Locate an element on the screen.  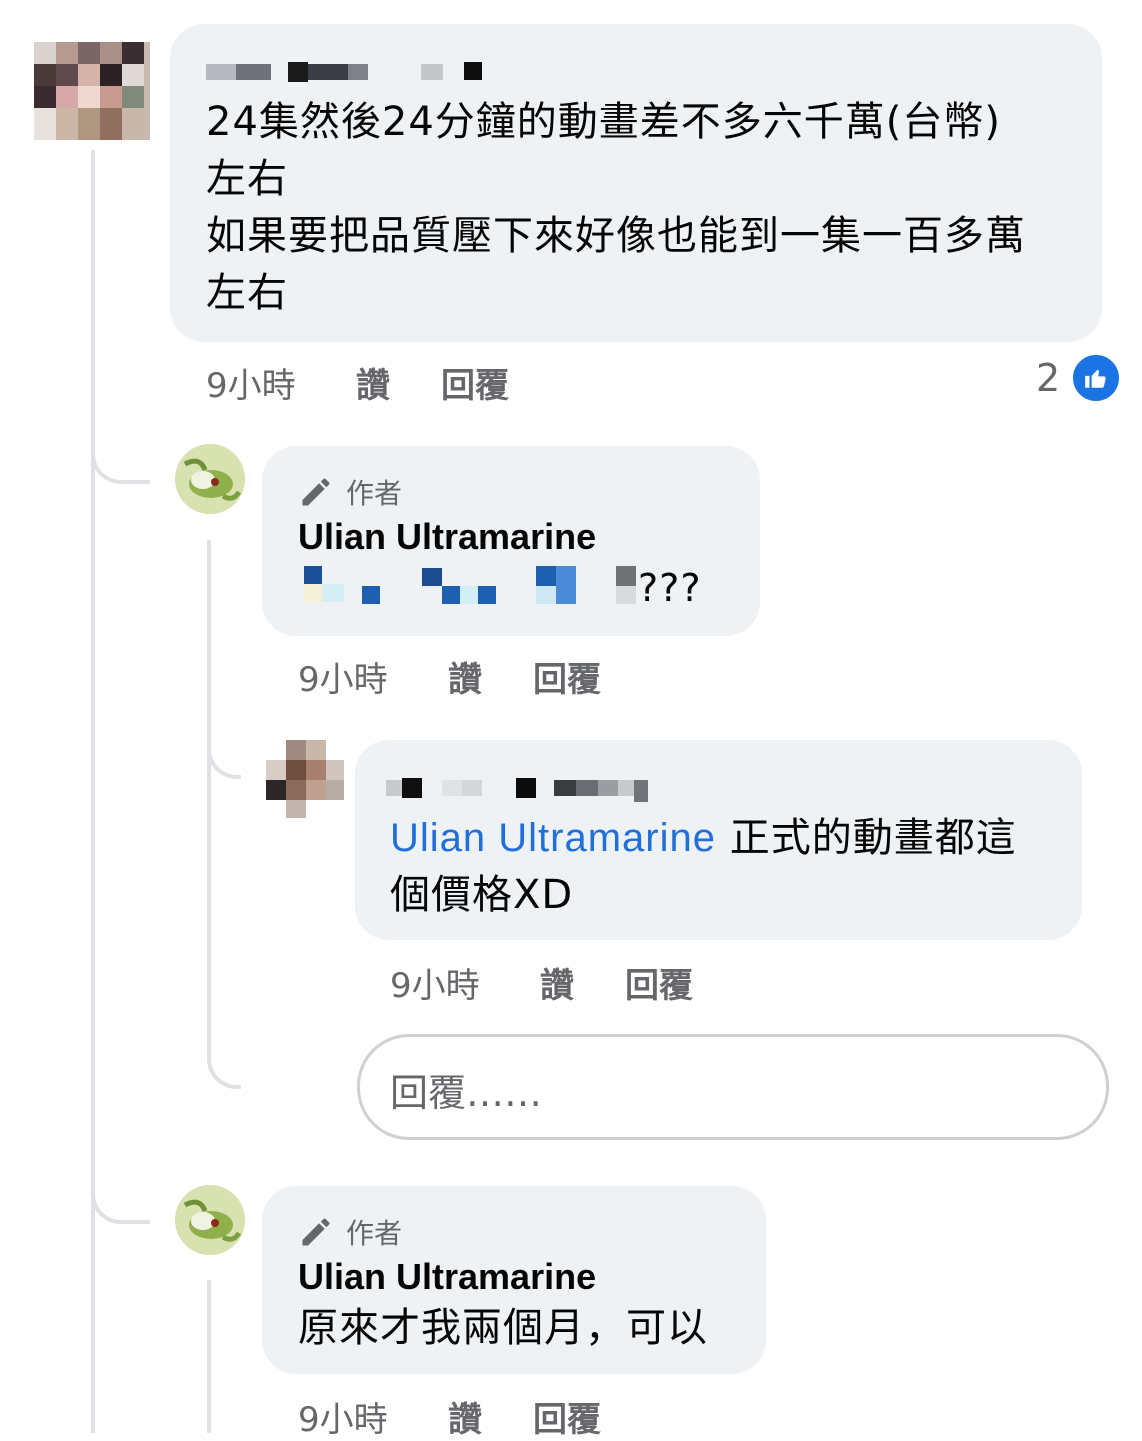
comment-text-suffix: ??? is located at coordinates (670, 588).